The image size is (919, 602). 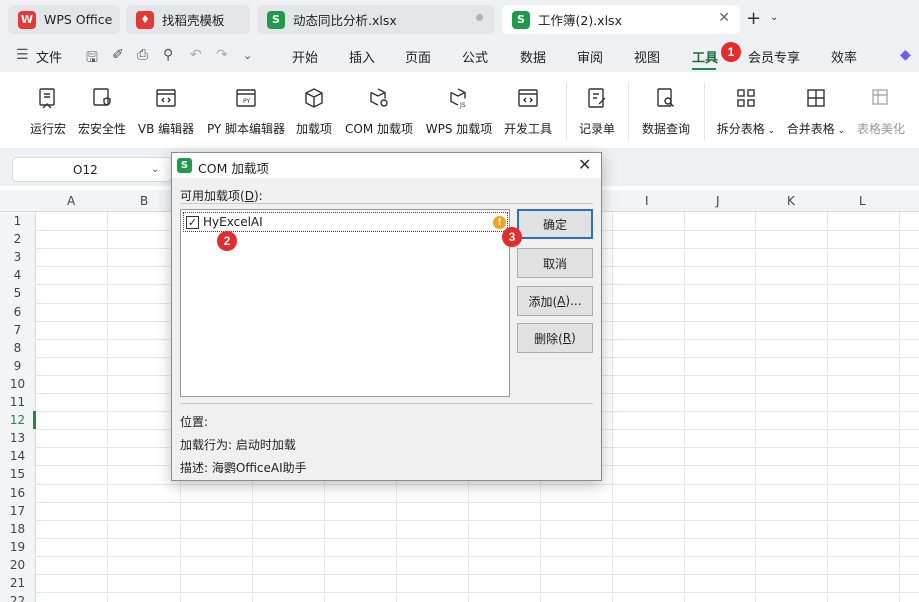 I want to click on menu-tools: 工具, so click(x=705, y=56).